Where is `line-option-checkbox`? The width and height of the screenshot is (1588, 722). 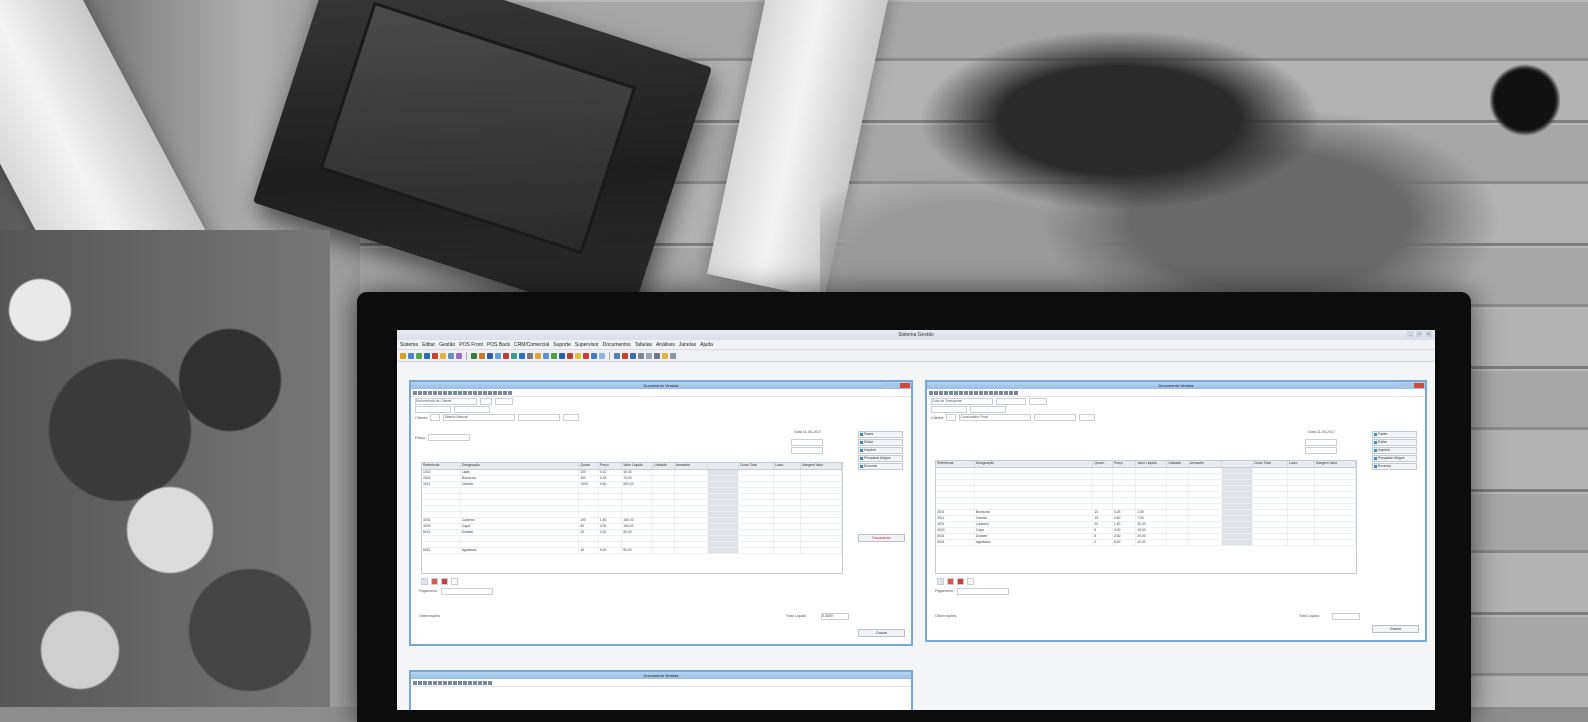 line-option-checkbox is located at coordinates (970, 581).